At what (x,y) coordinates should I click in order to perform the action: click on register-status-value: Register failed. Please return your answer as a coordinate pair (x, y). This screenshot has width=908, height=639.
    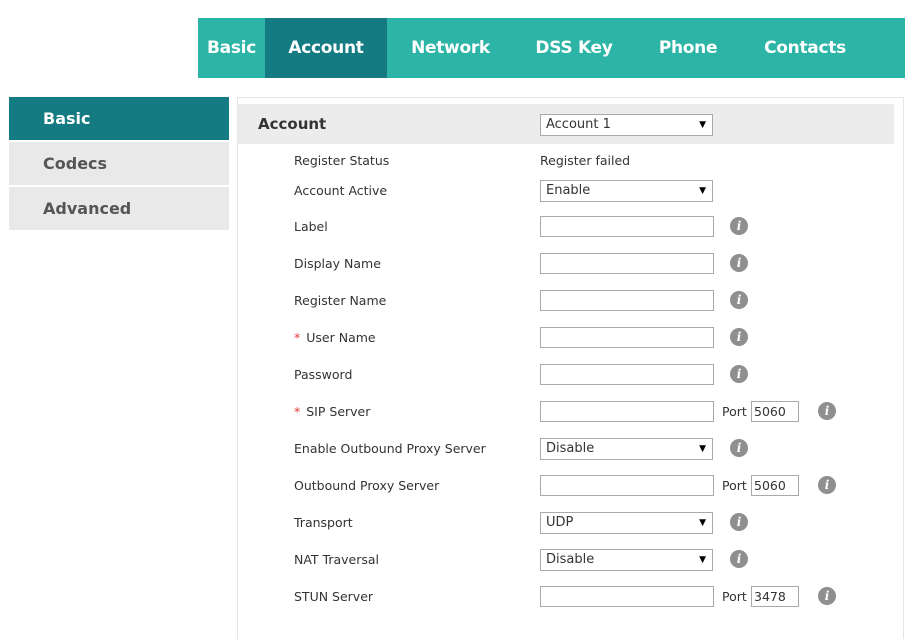
    Looking at the image, I should click on (585, 160).